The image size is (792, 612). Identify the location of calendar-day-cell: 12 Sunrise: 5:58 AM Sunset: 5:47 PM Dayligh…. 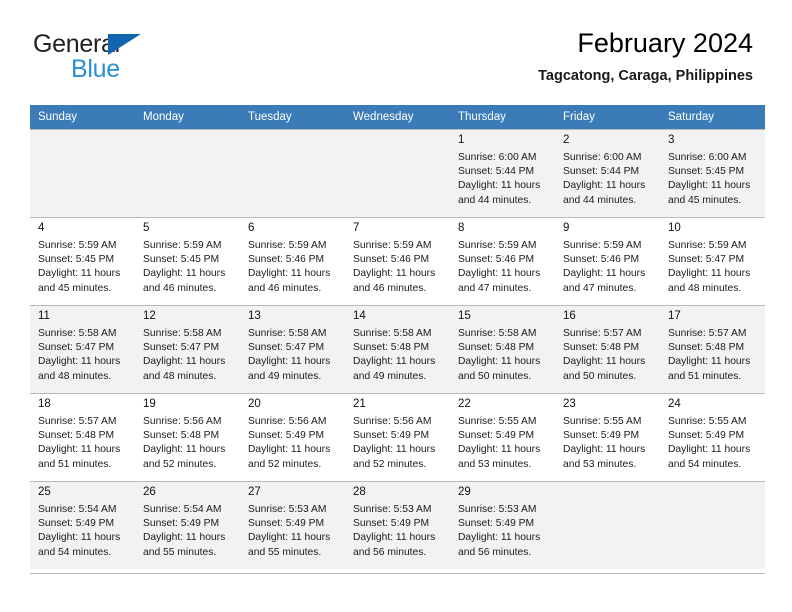
(187, 349).